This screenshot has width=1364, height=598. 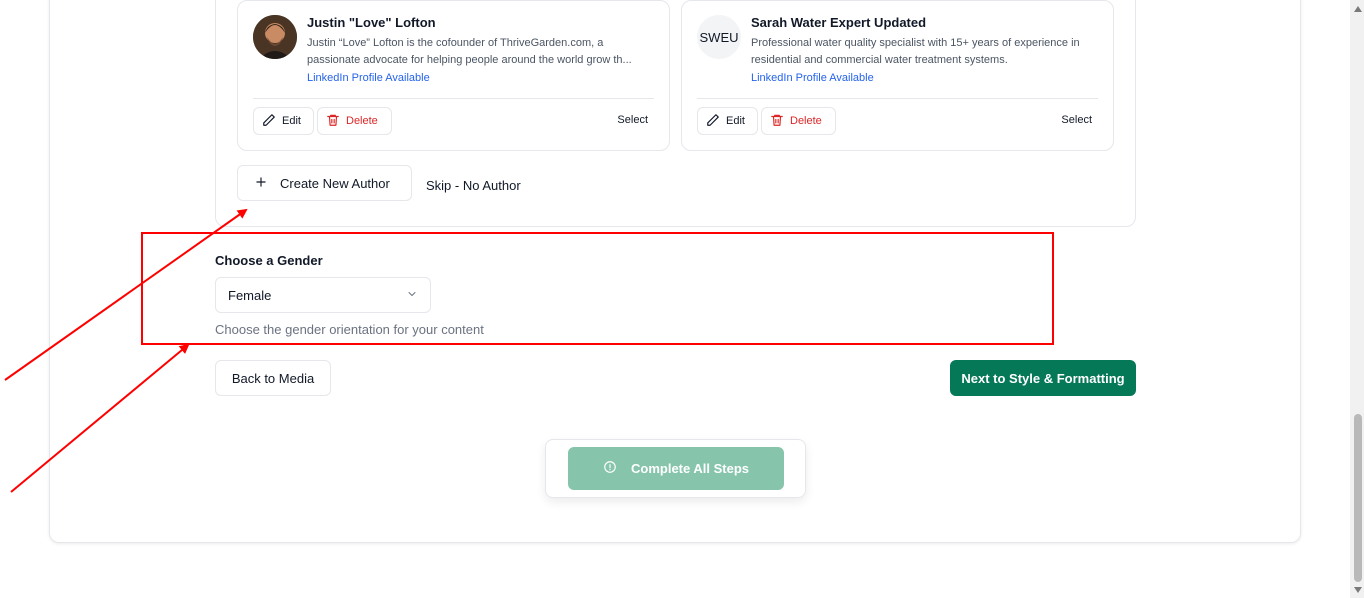 I want to click on scroll-up-icon, so click(x=1357, y=8).